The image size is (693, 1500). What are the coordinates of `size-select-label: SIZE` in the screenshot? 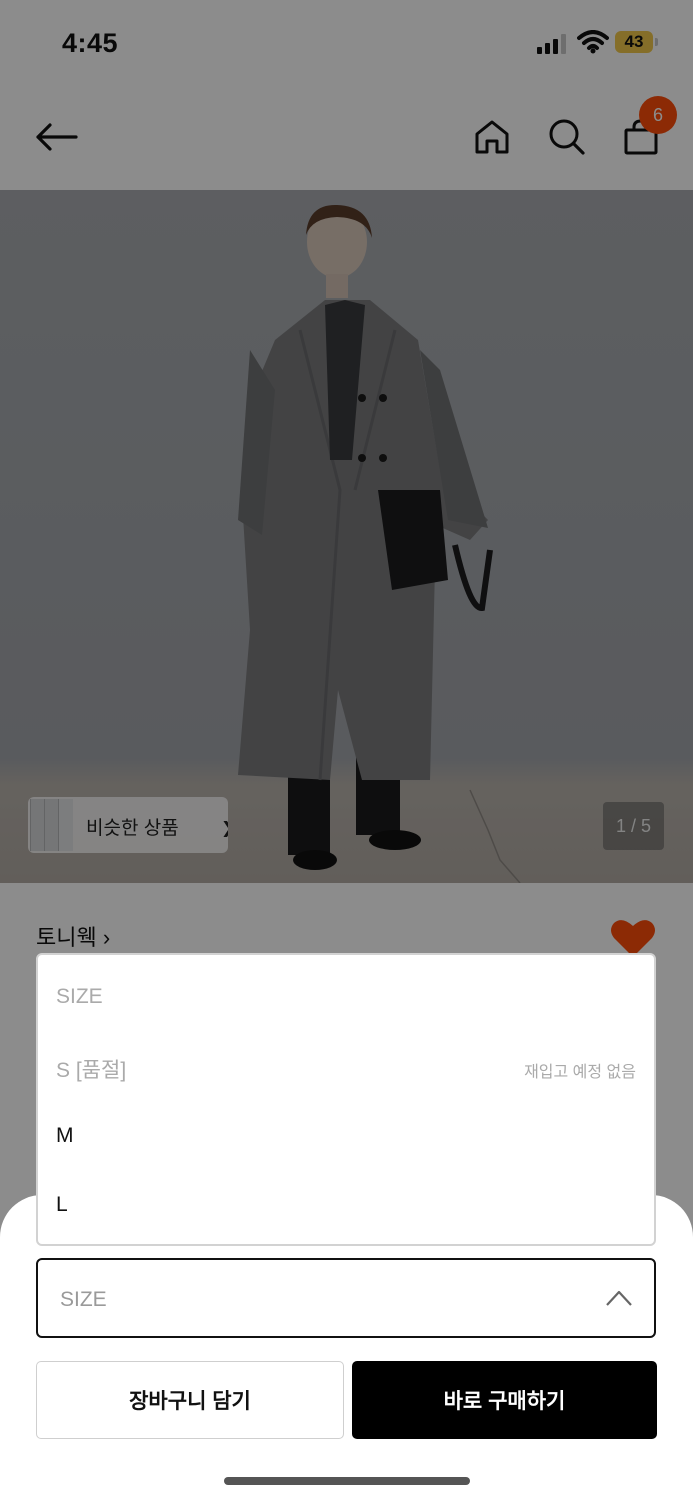 It's located at (83, 1299).